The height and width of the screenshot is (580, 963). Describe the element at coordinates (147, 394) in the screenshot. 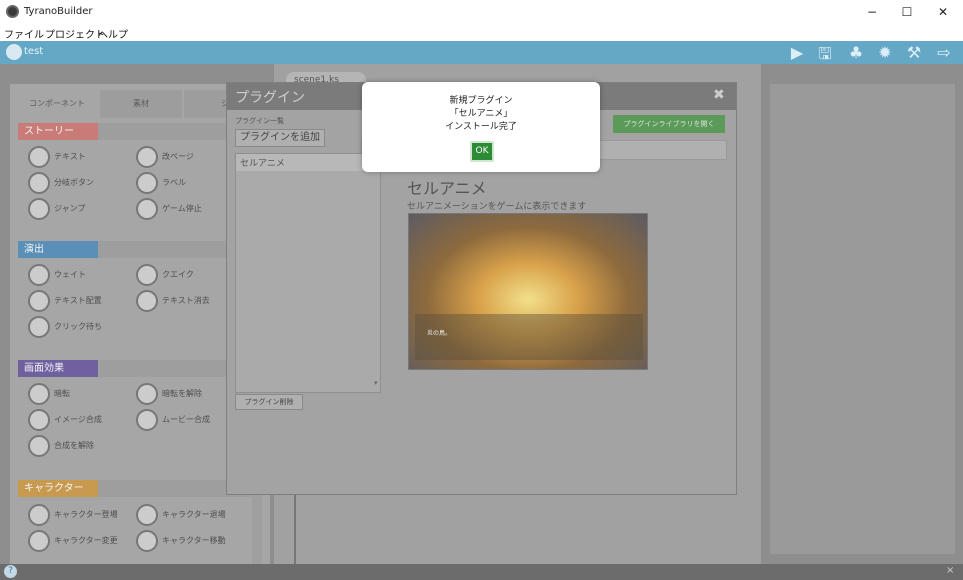

I see `blackout-clear-icon` at that location.